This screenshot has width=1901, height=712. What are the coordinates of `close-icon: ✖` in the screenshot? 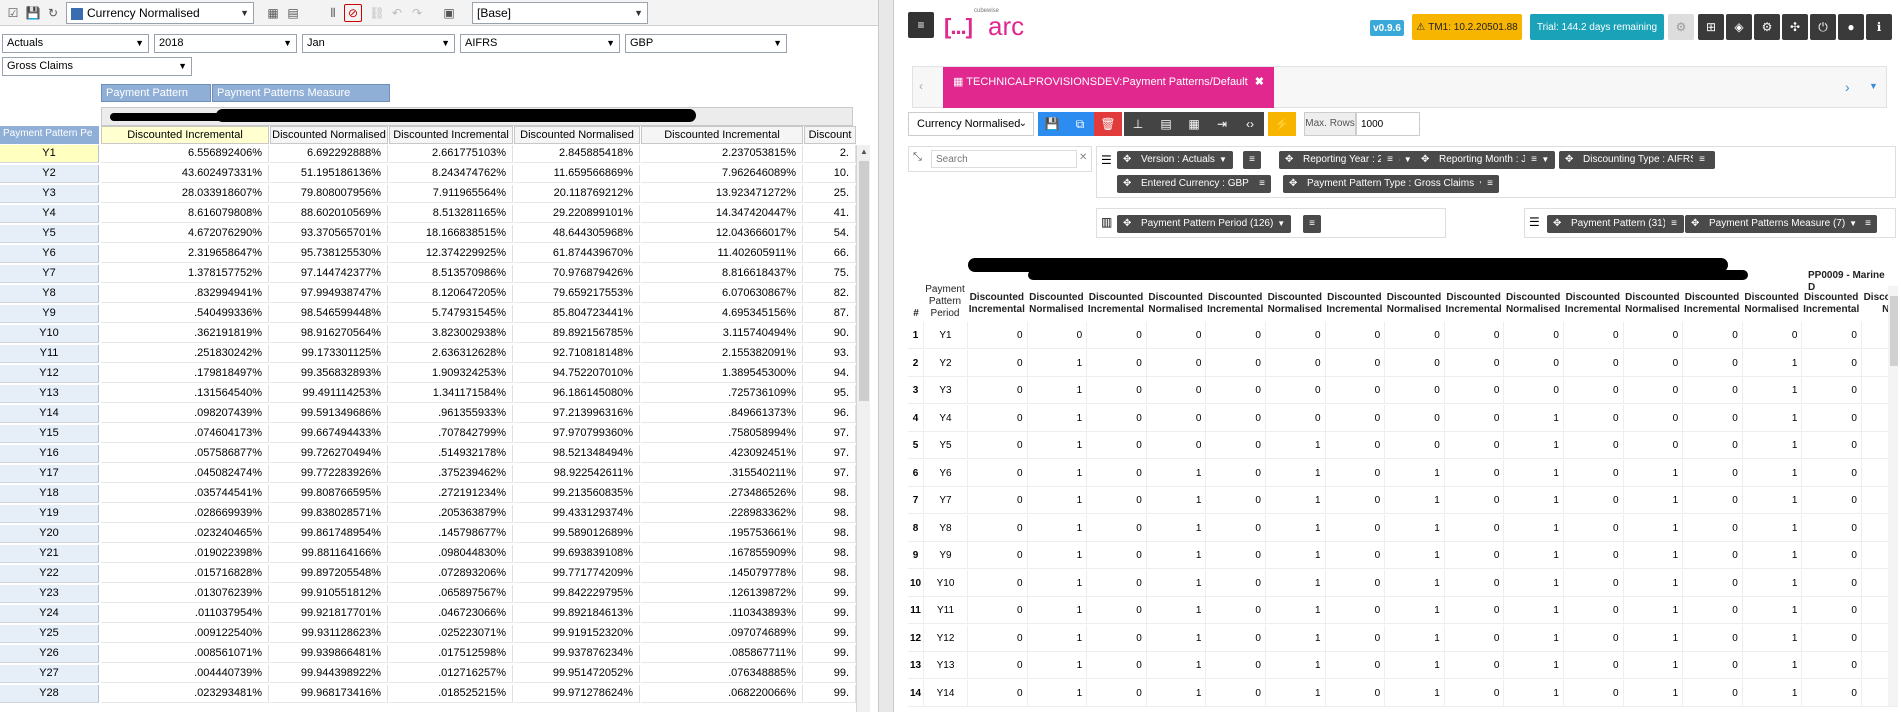 It's located at (1259, 82).